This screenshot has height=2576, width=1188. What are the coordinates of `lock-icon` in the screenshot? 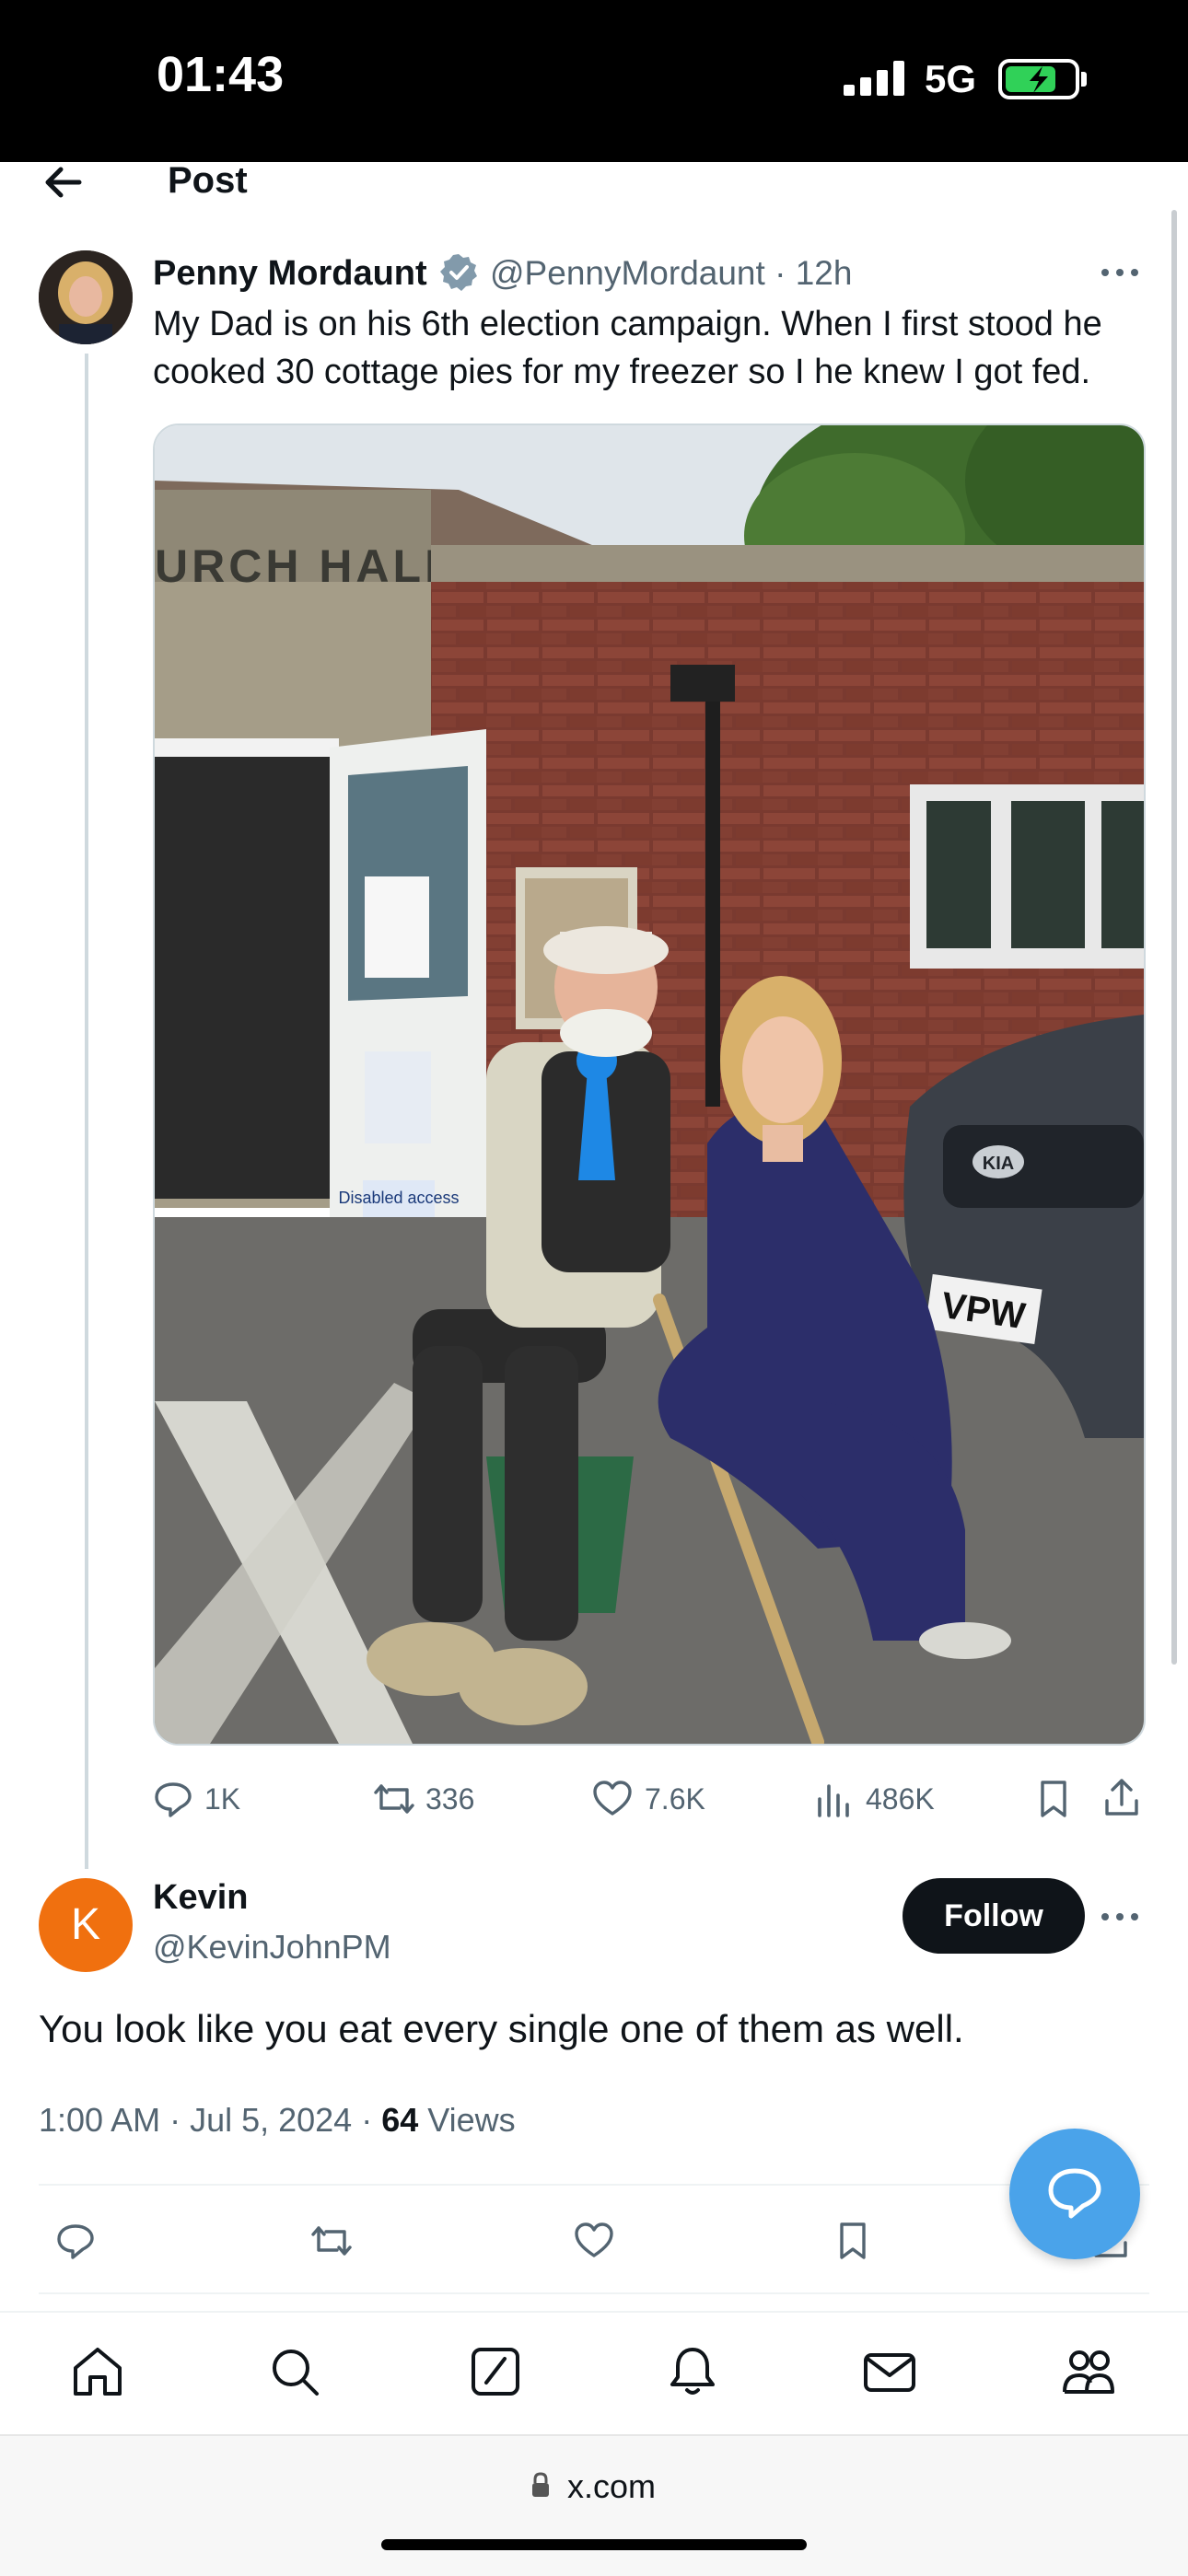 It's located at (540, 2485).